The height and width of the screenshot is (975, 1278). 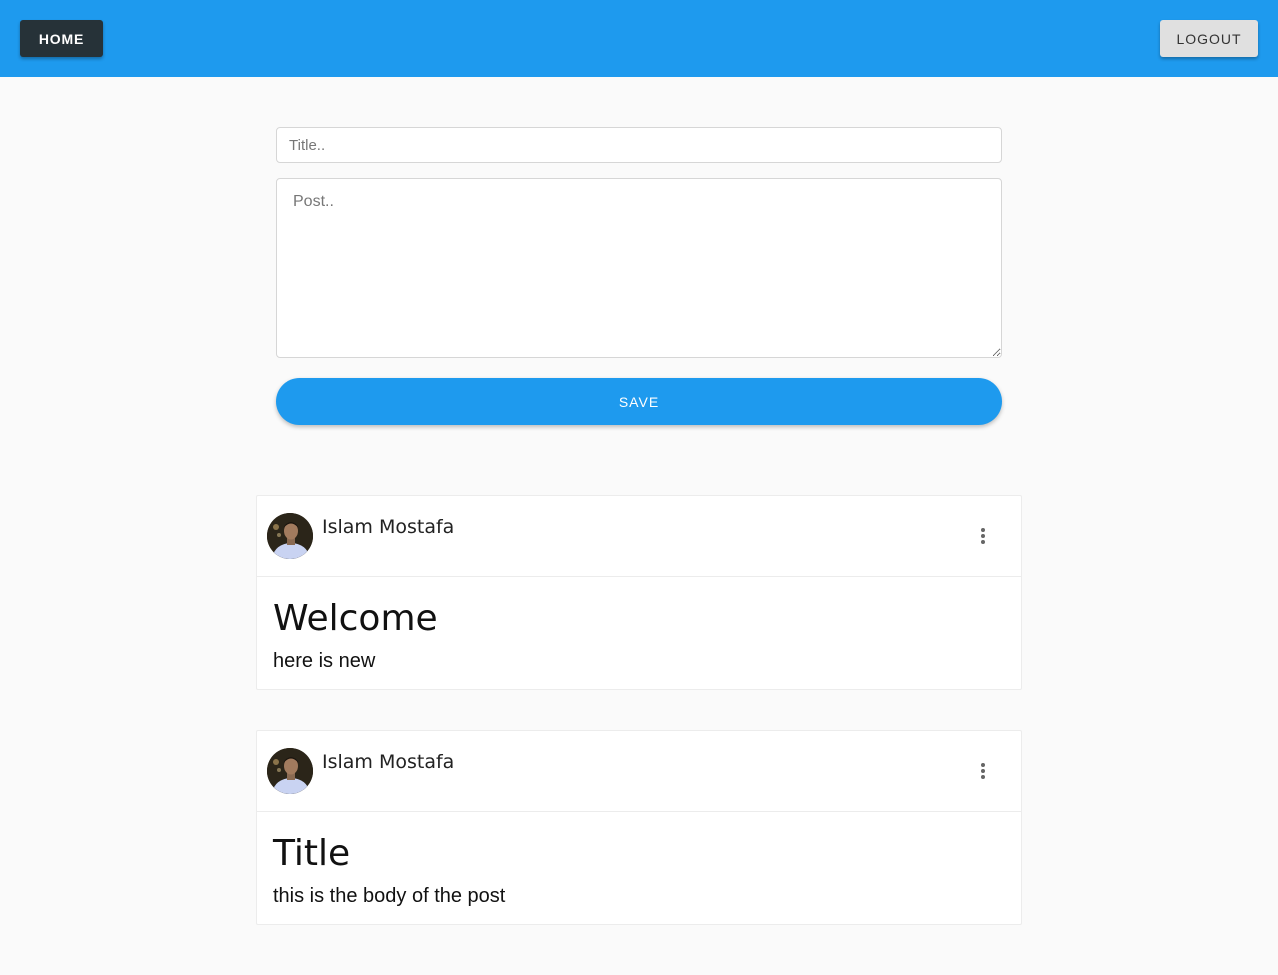 What do you see at coordinates (639, 633) in the screenshot?
I see `post-card-body: Welcome here is new` at bounding box center [639, 633].